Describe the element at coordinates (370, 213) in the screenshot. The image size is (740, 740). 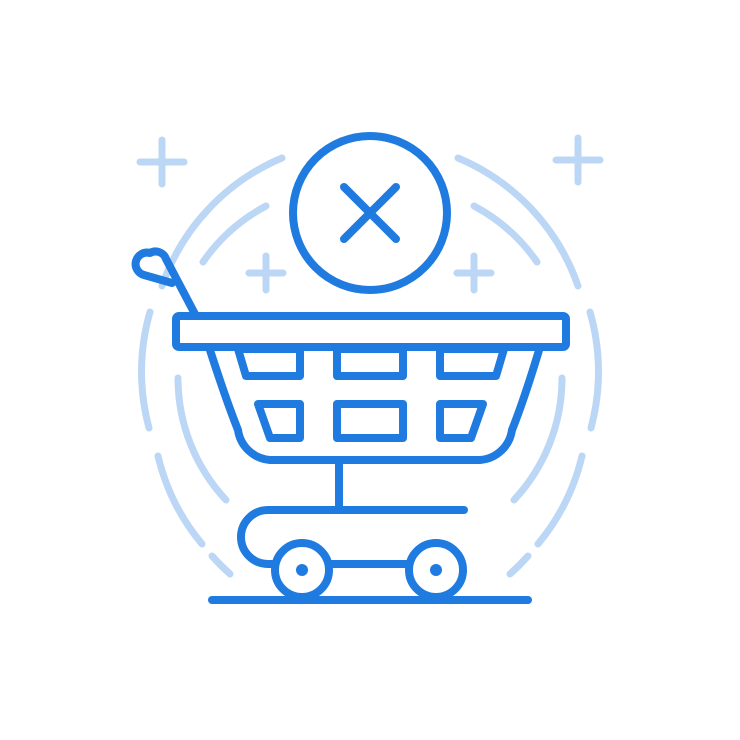
I see `close-circle-icon` at that location.